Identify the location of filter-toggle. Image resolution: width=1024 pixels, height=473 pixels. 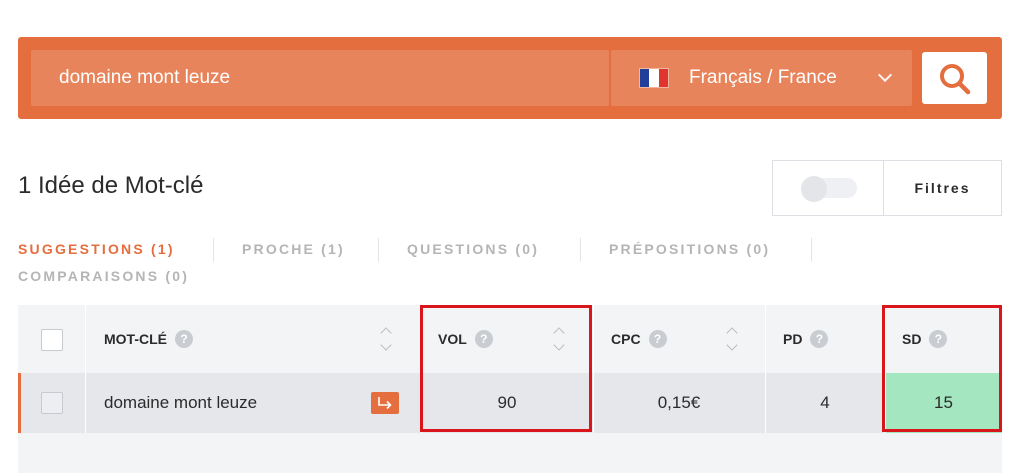
(829, 189).